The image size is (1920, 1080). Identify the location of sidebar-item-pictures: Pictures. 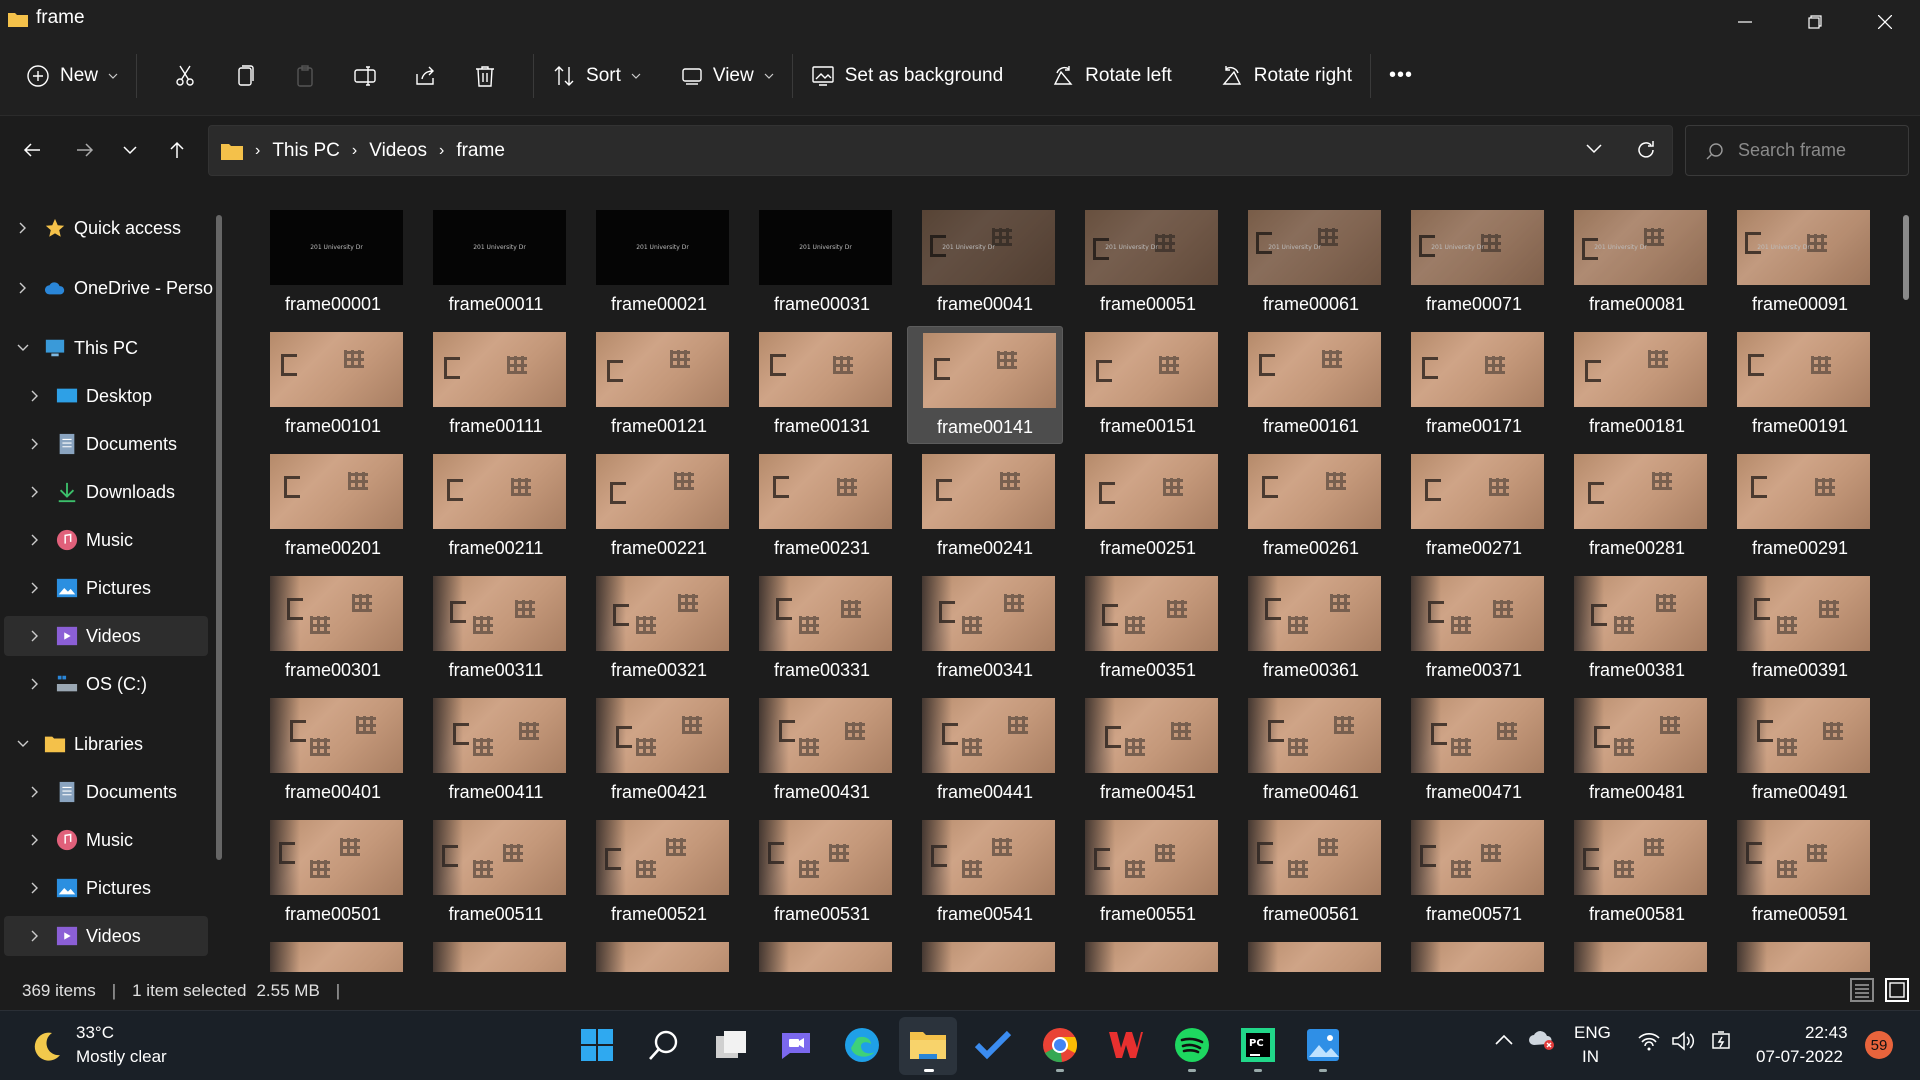
(106, 588).